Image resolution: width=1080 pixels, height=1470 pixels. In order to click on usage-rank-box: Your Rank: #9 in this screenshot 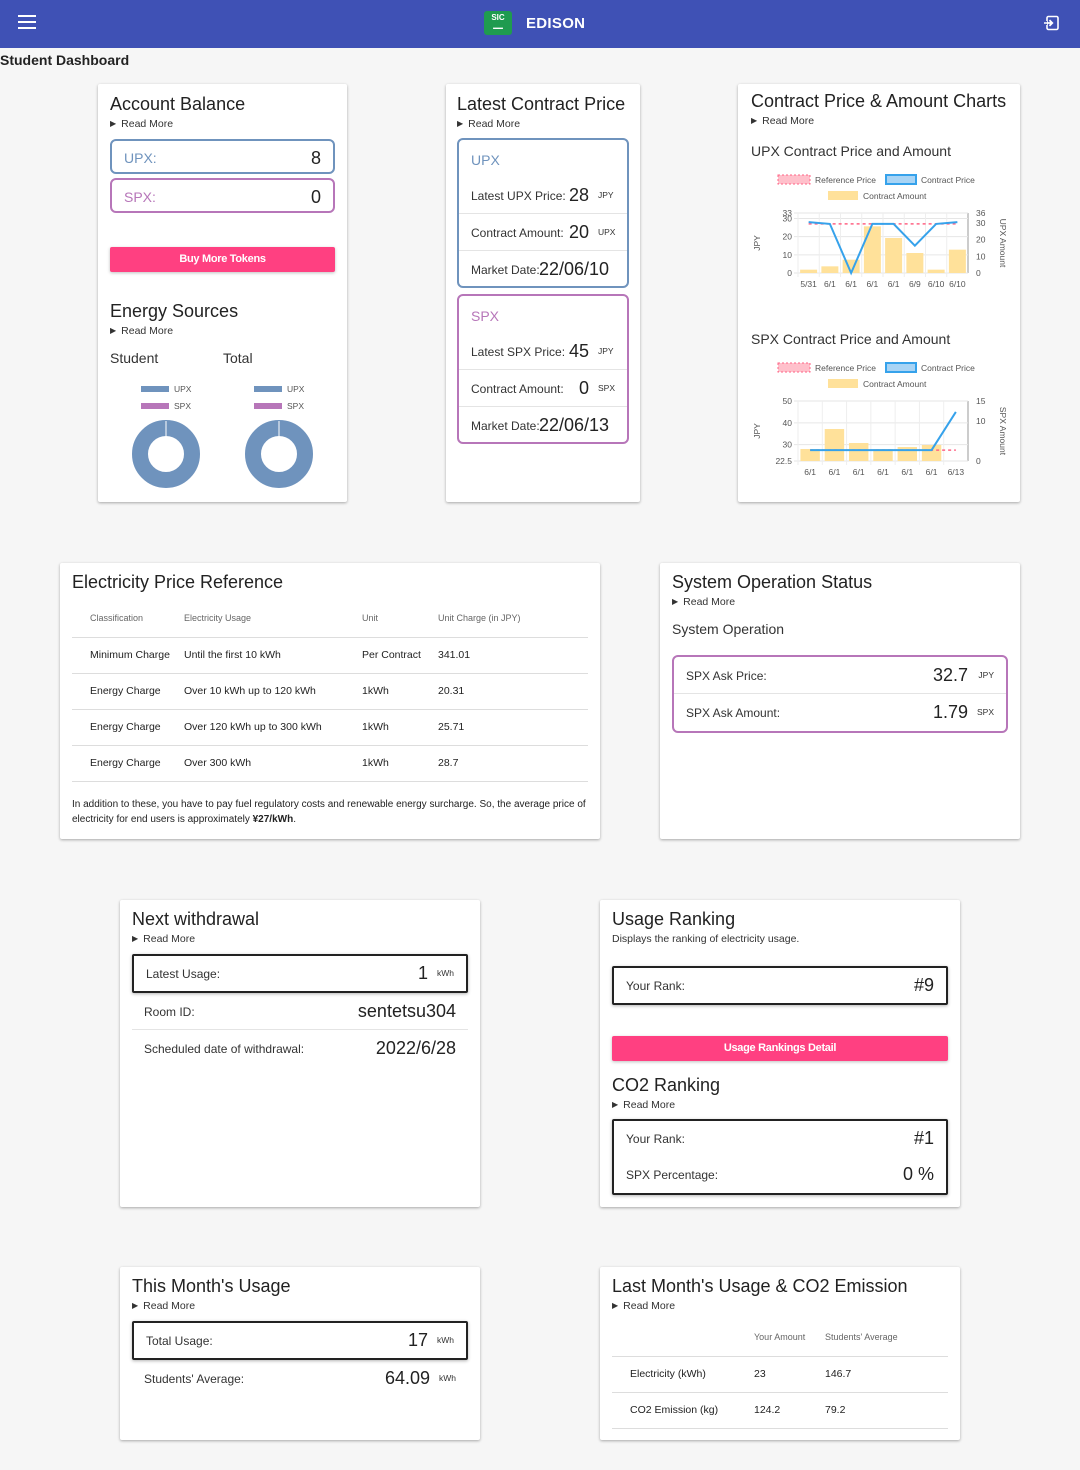, I will do `click(780, 985)`.